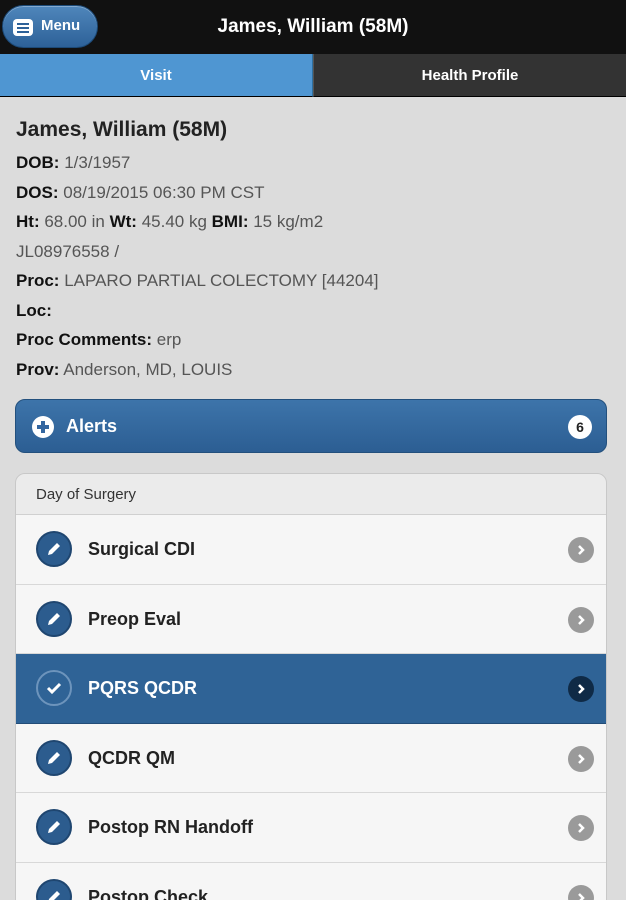  What do you see at coordinates (74, 221) in the screenshot?
I see `ht-value: 68.00 in` at bounding box center [74, 221].